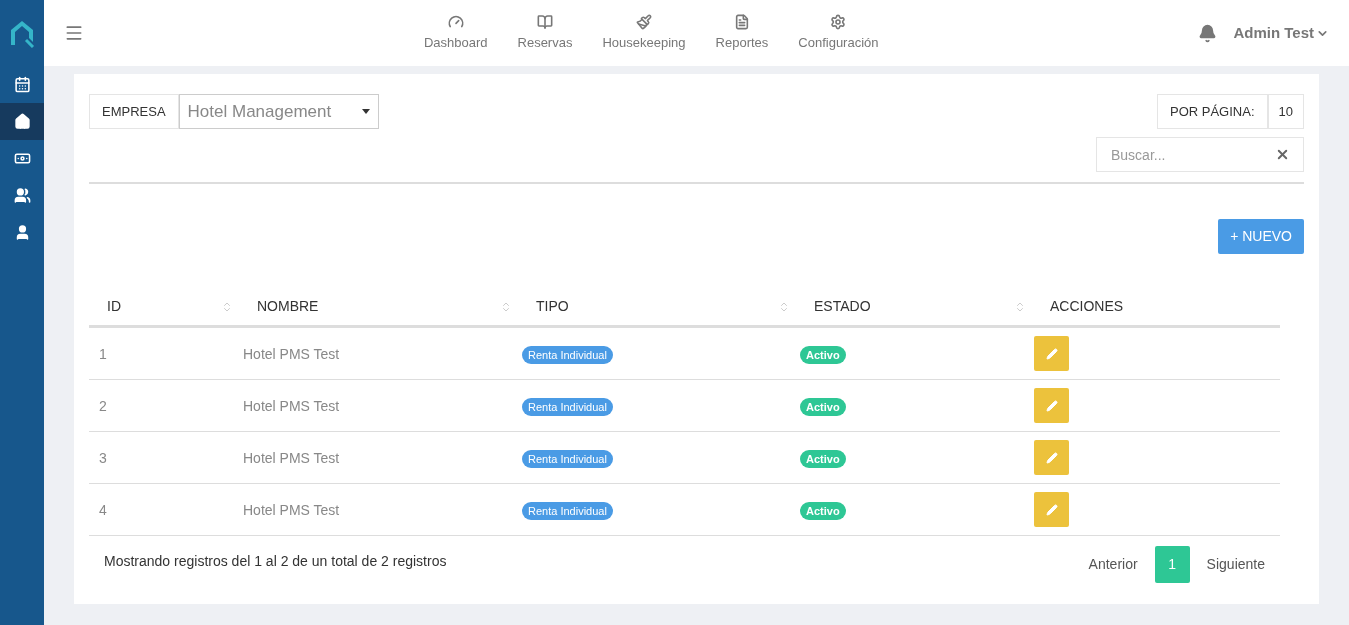 The height and width of the screenshot is (625, 1349). What do you see at coordinates (1113, 564) in the screenshot?
I see `previous-link: Anterior` at bounding box center [1113, 564].